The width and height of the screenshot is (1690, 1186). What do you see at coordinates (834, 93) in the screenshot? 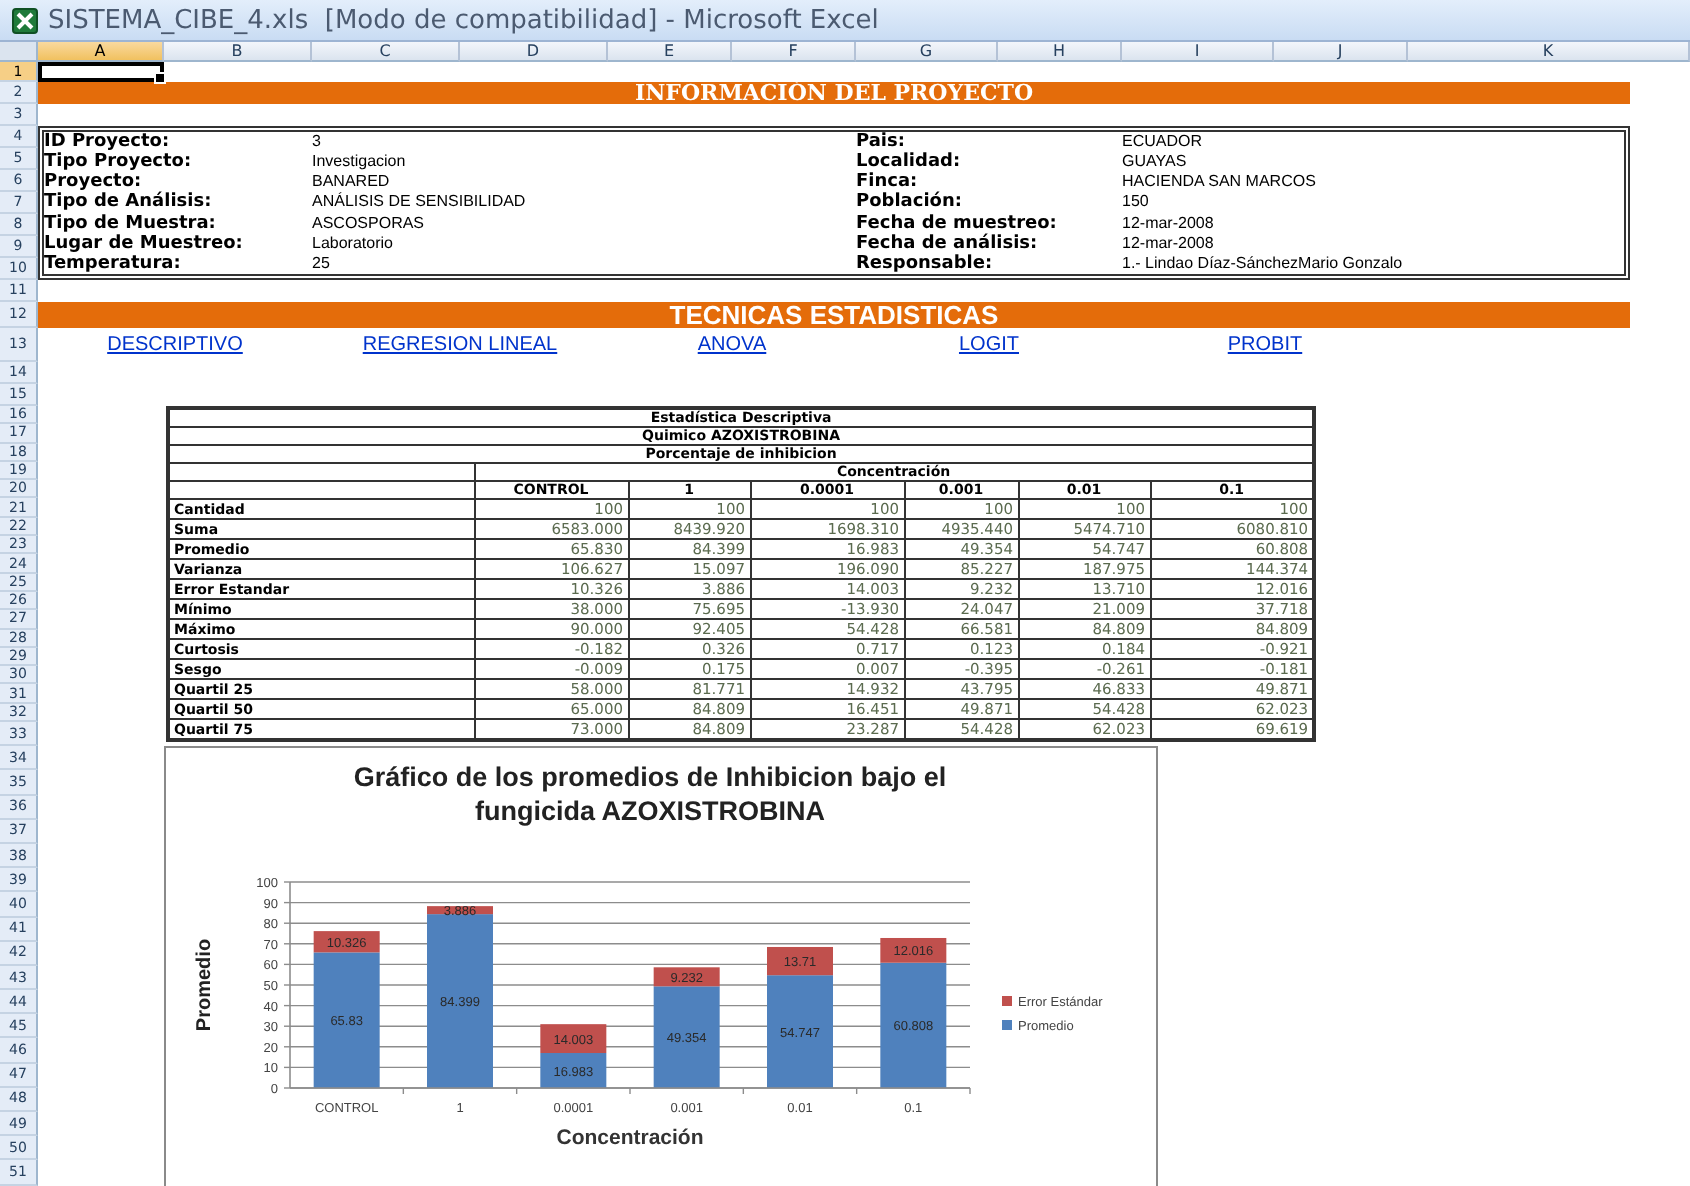
I see `section-header: INFORMACIÓN DEL PROYECTO` at bounding box center [834, 93].